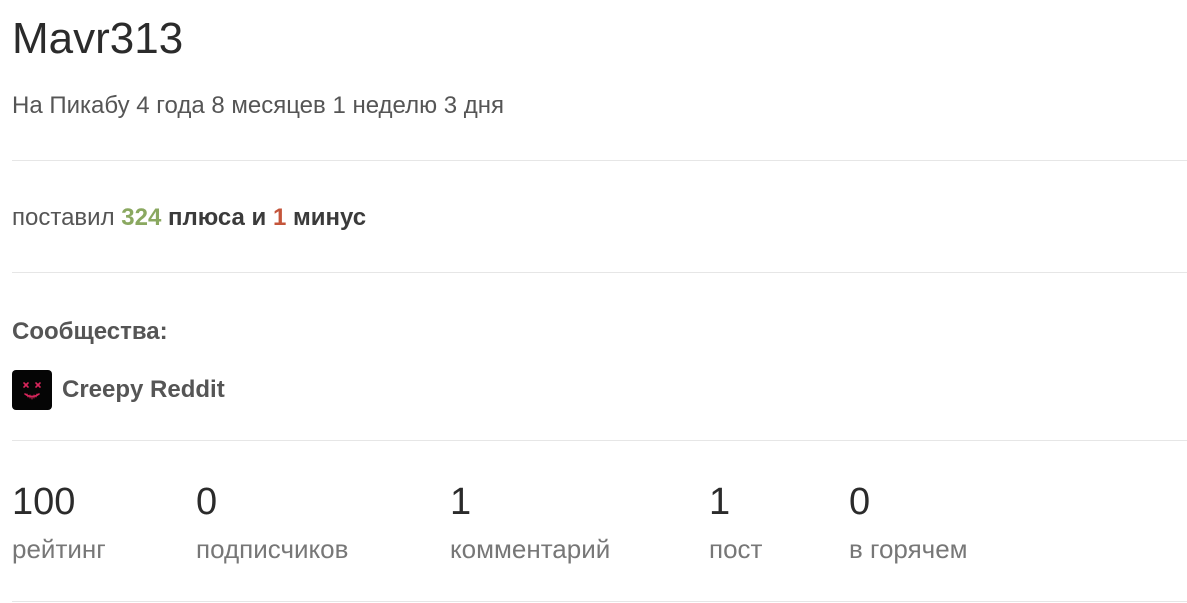  Describe the element at coordinates (279, 217) in the screenshot. I see `minus-count: 1` at that location.